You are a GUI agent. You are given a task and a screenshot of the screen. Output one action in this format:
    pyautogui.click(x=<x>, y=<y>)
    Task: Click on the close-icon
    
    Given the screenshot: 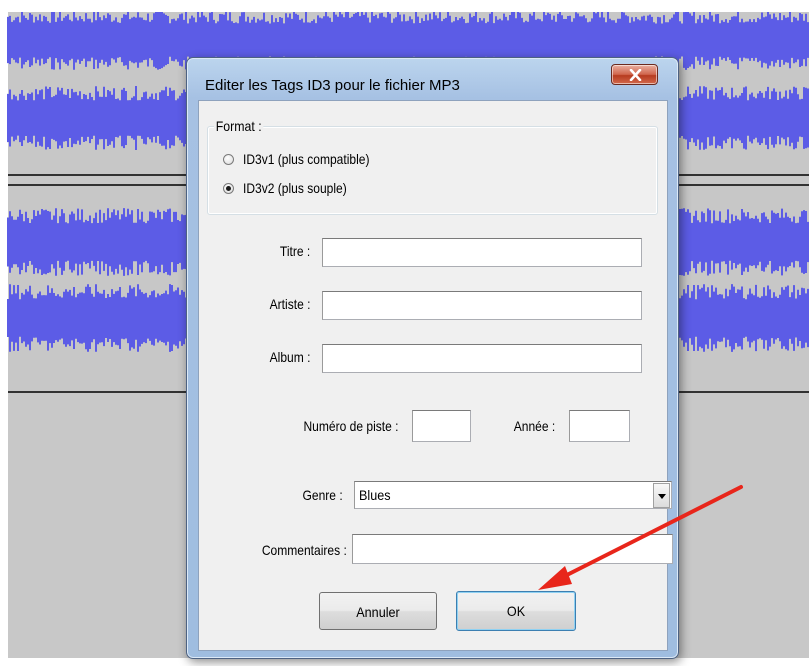 What is the action you would take?
    pyautogui.click(x=635, y=75)
    